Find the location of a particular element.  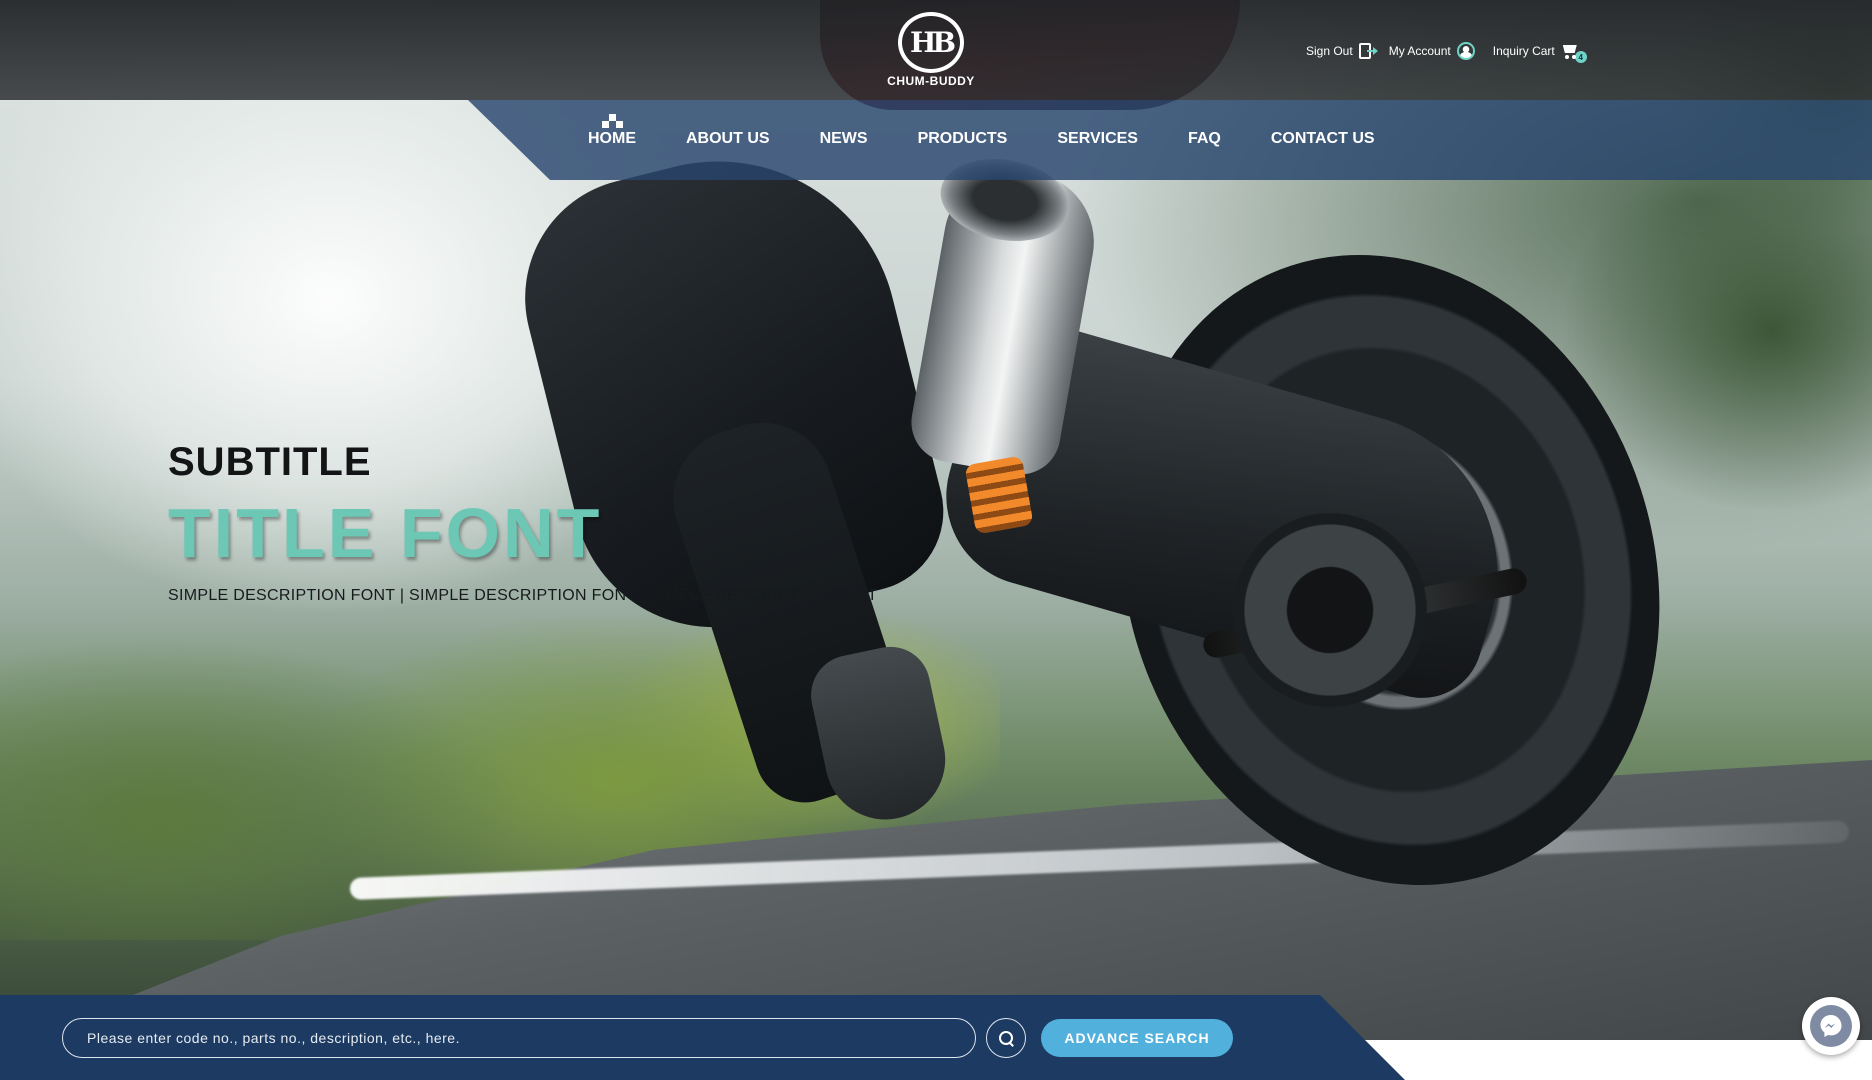

utility-nav: Sign Out My Account Inquiry Cart 4 is located at coordinates (1446, 51).